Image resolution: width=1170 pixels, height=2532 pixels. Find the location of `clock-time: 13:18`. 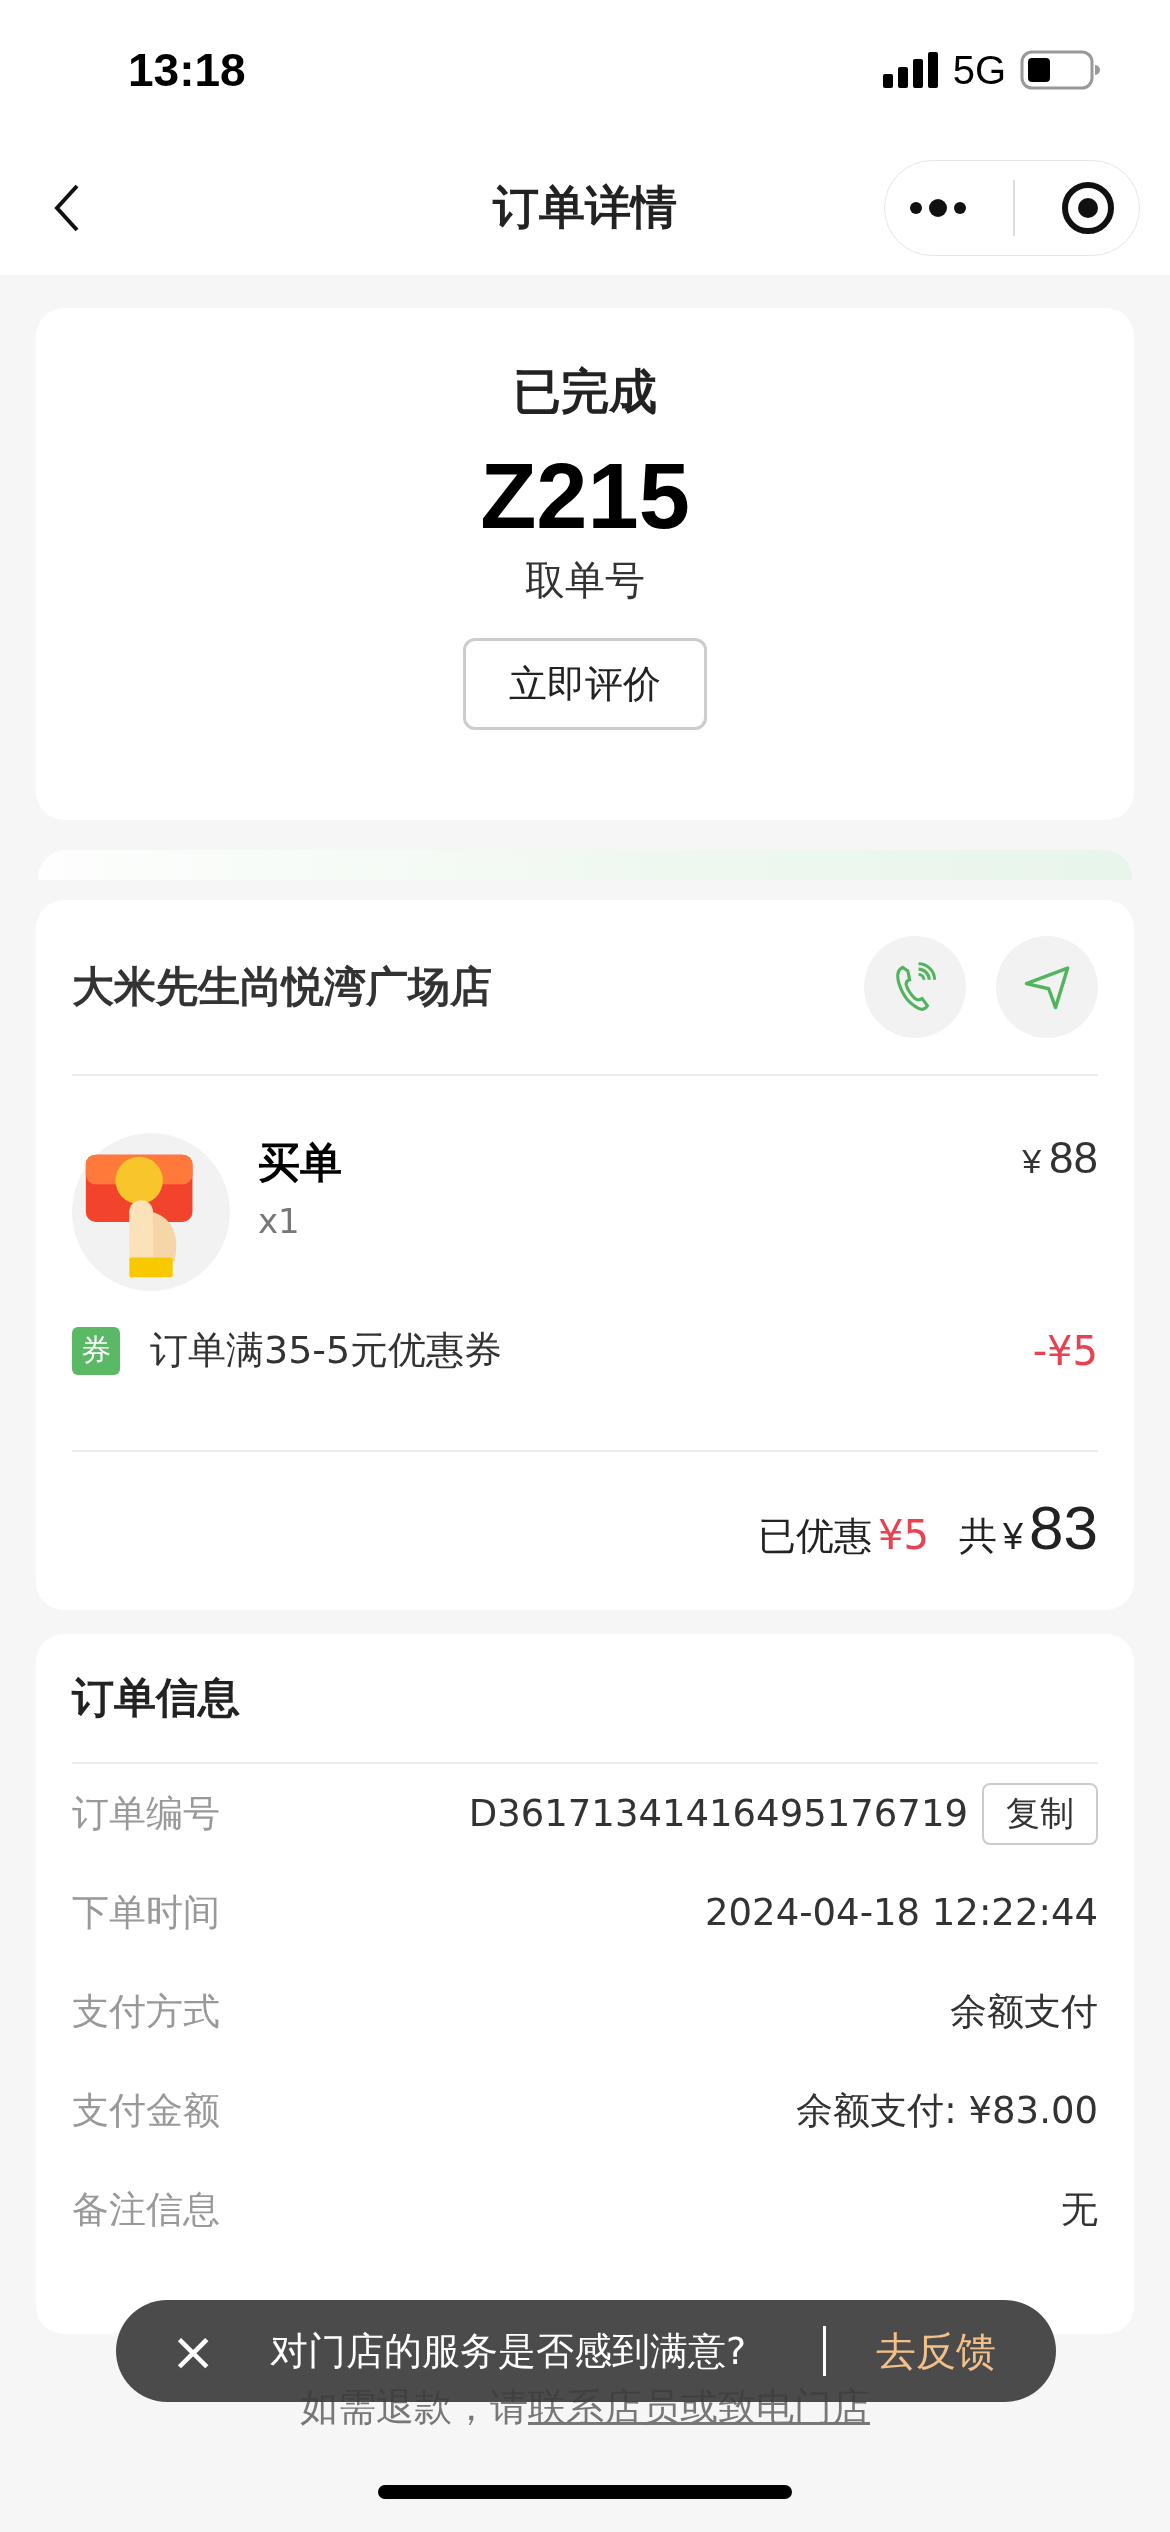

clock-time: 13:18 is located at coordinates (187, 70).